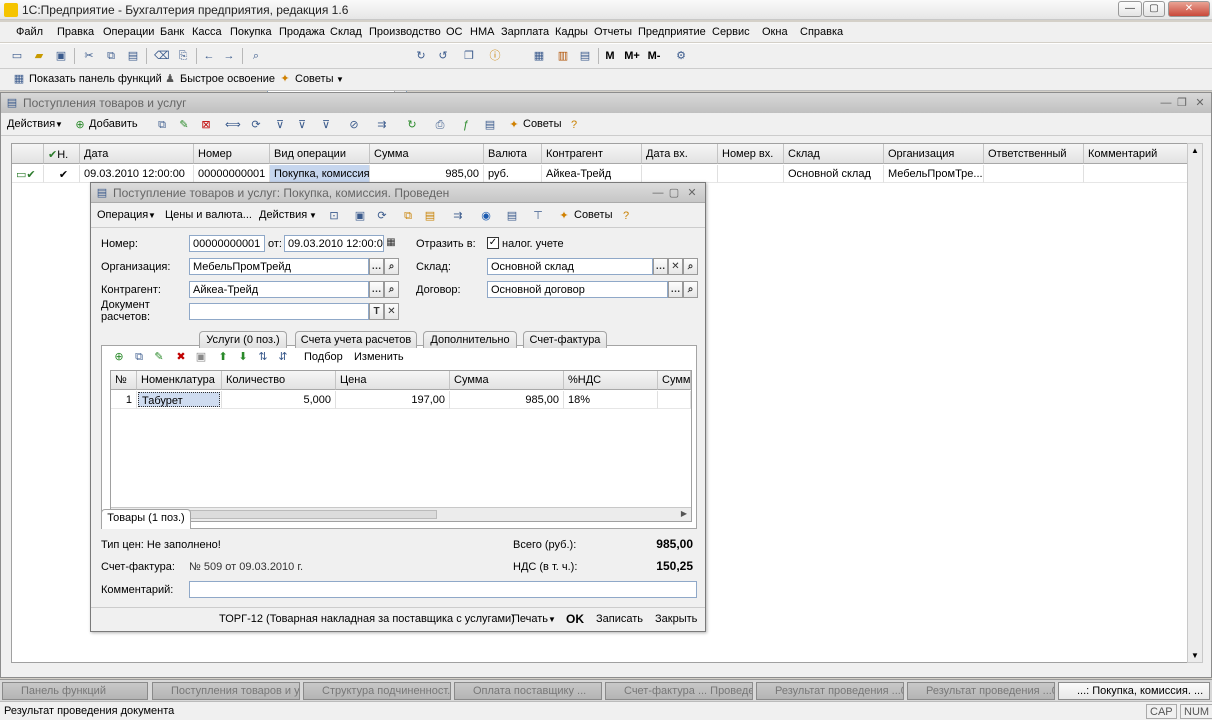  Describe the element at coordinates (538, 216) in the screenshot. I see `result-icon: ⊤` at that location.